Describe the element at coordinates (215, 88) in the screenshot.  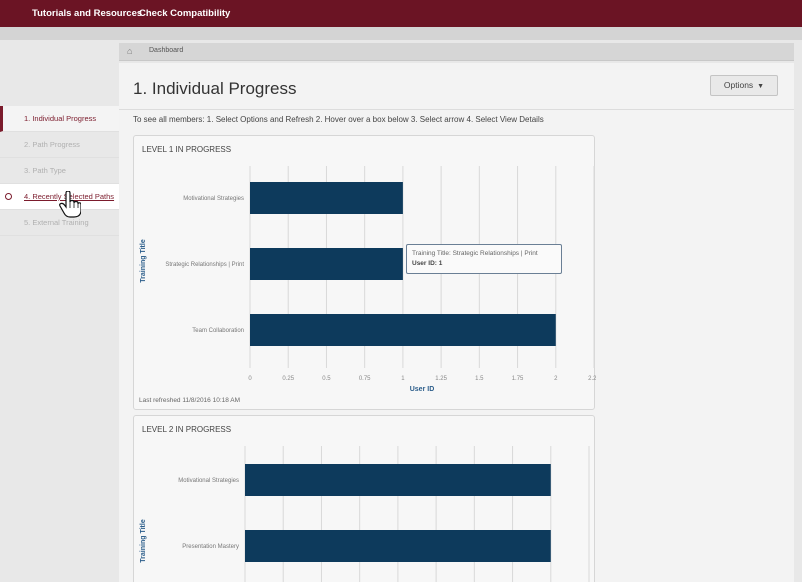
I see `page-title: 1. Individual Progress` at that location.